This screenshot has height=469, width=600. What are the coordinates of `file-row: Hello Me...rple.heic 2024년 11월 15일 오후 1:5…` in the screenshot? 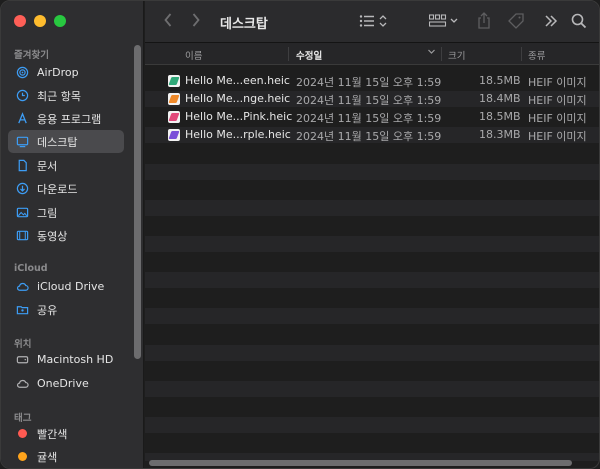 It's located at (372, 135).